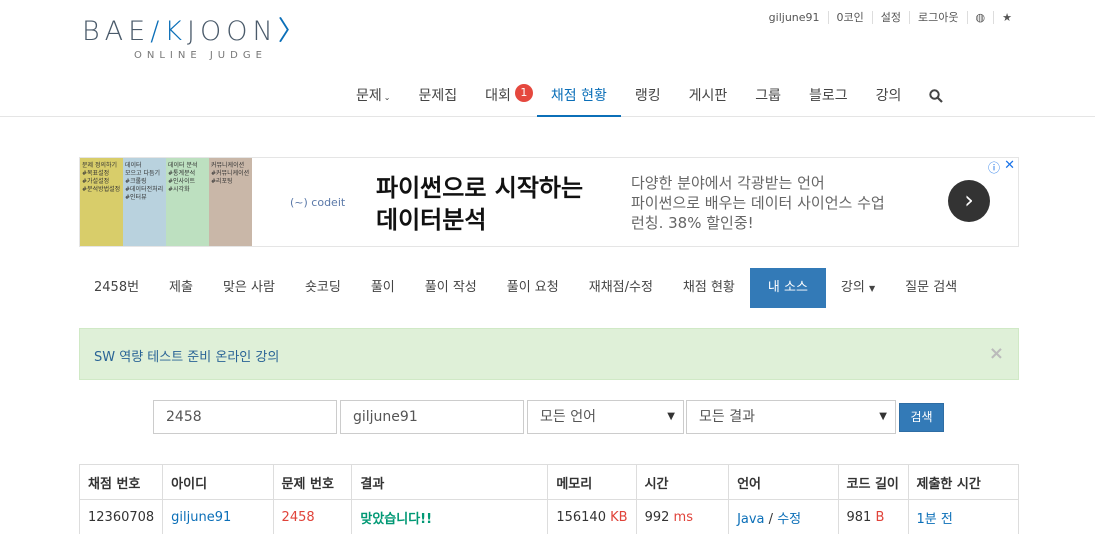 This screenshot has width=1095, height=534. I want to click on tab-my-source: 내 소스, so click(787, 288).